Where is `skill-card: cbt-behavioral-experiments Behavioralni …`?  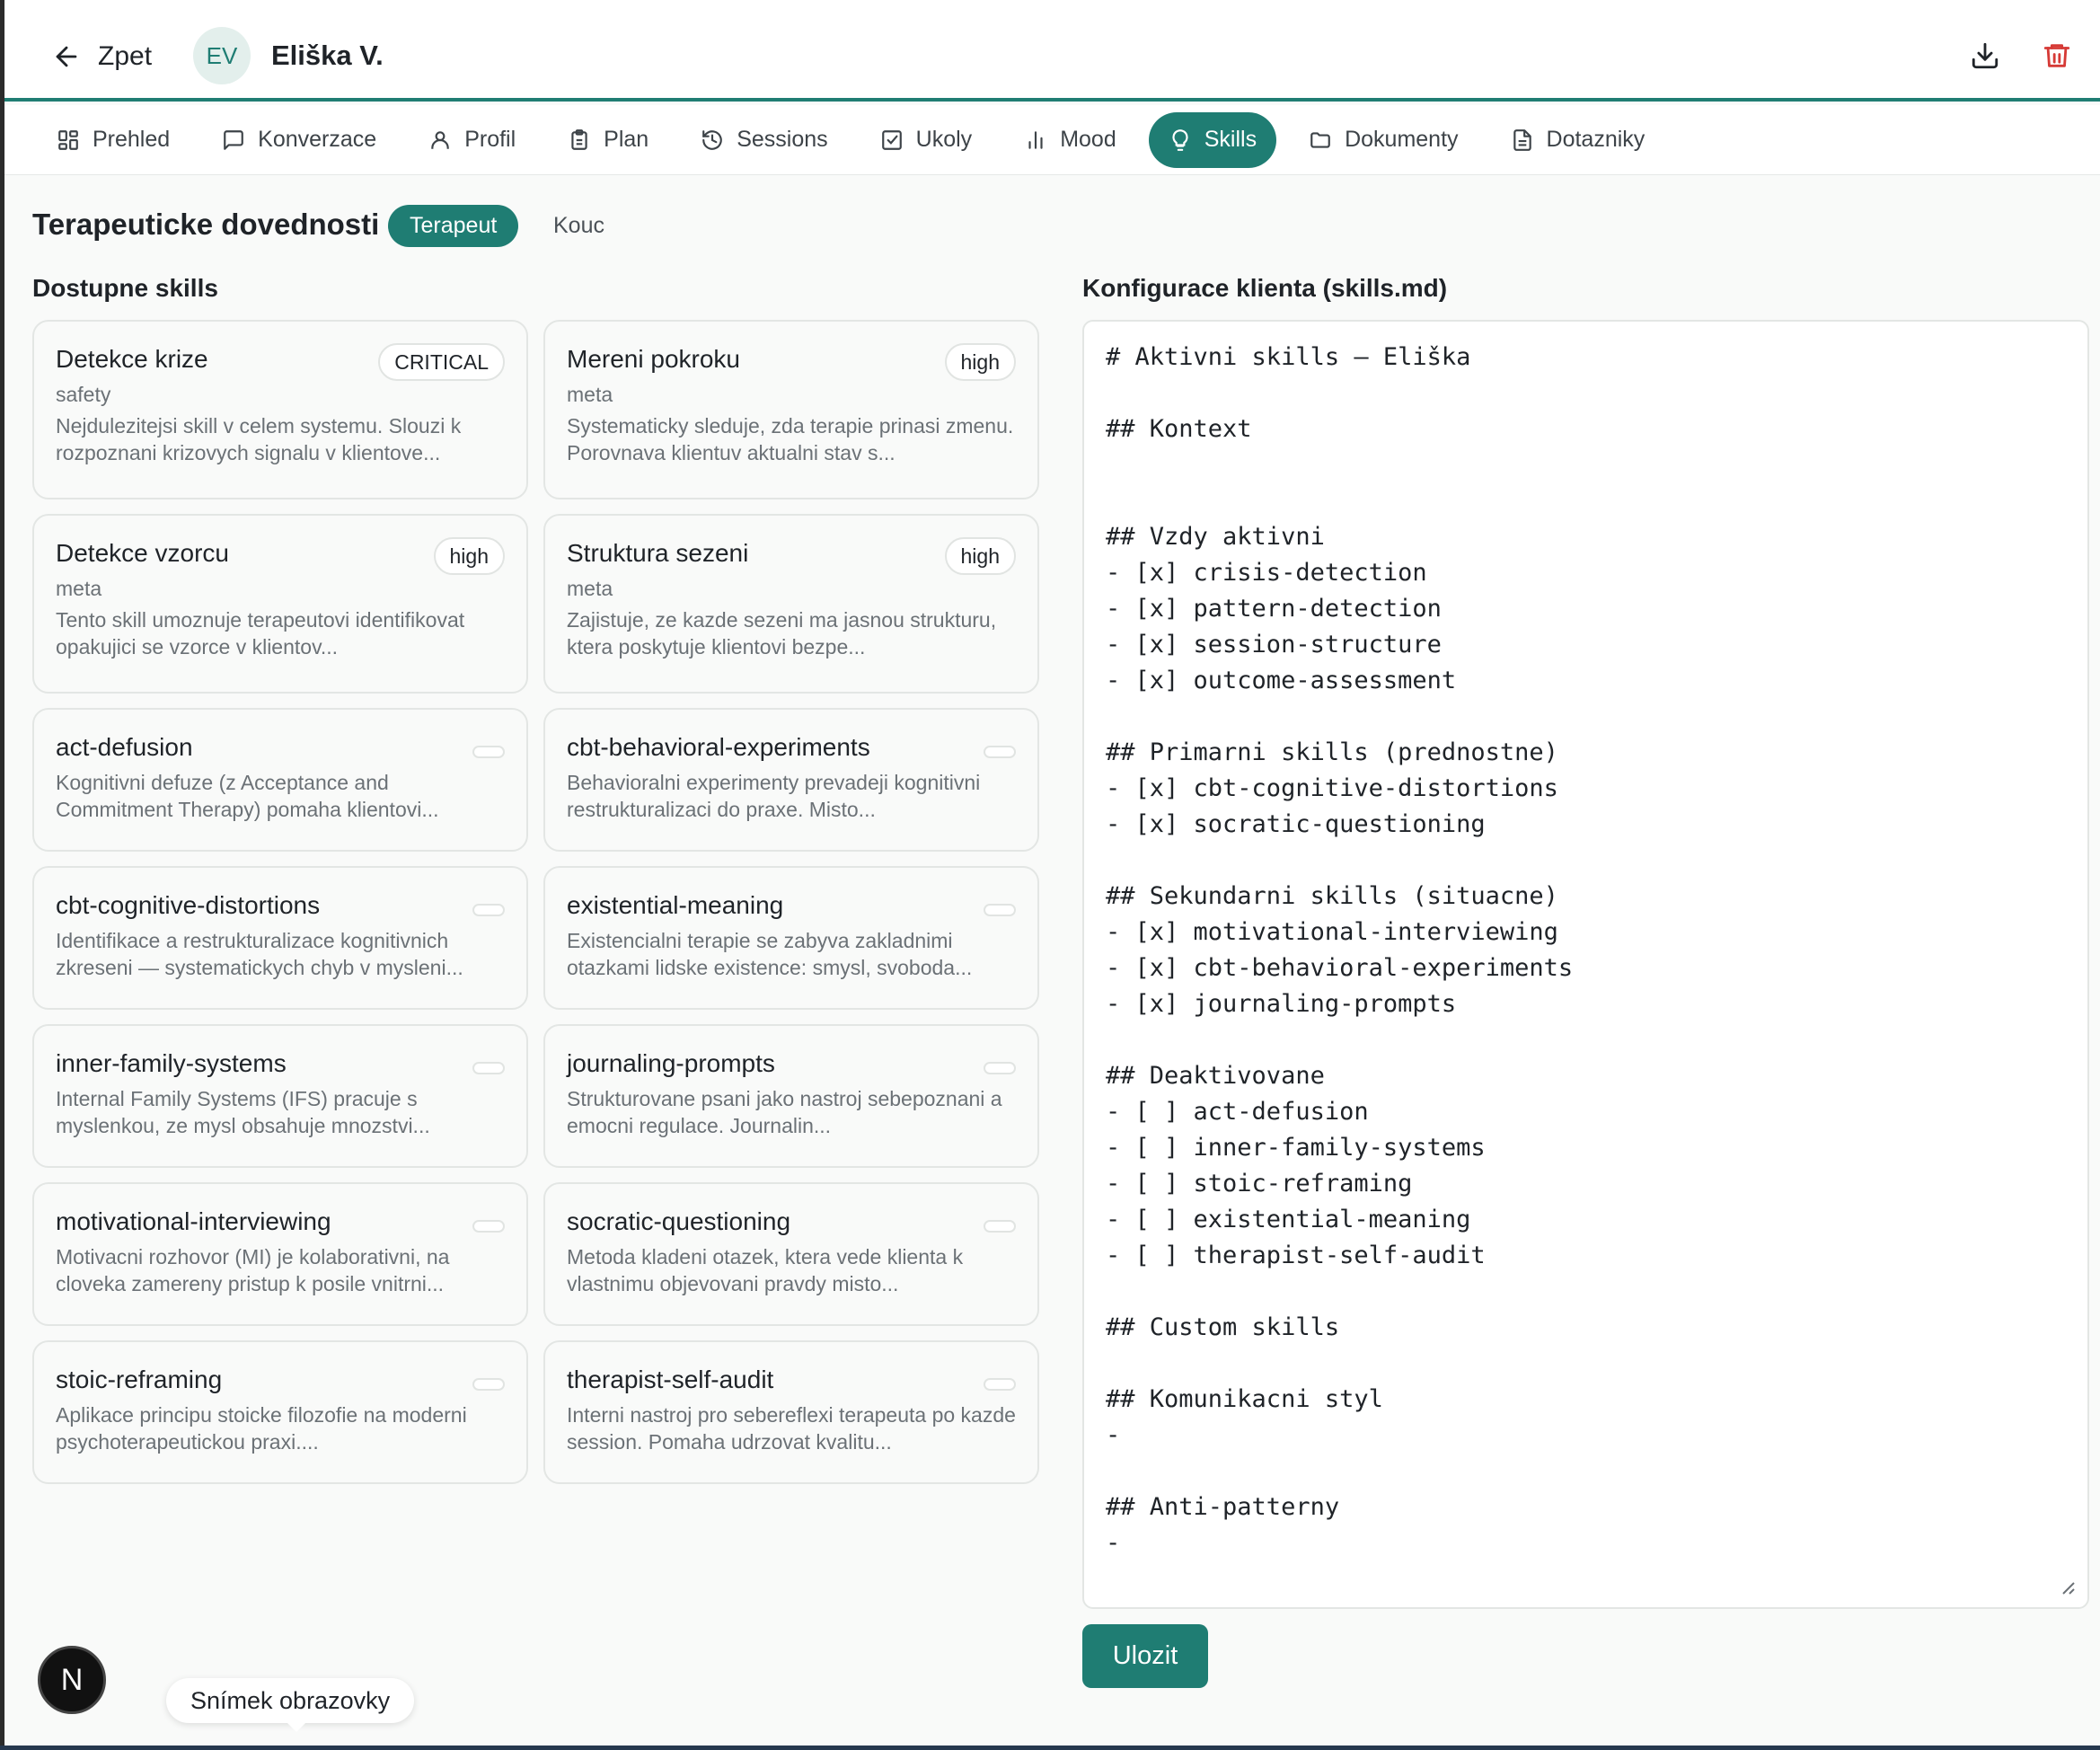 skill-card: cbt-behavioral-experiments Behavioralni … is located at coordinates (791, 780).